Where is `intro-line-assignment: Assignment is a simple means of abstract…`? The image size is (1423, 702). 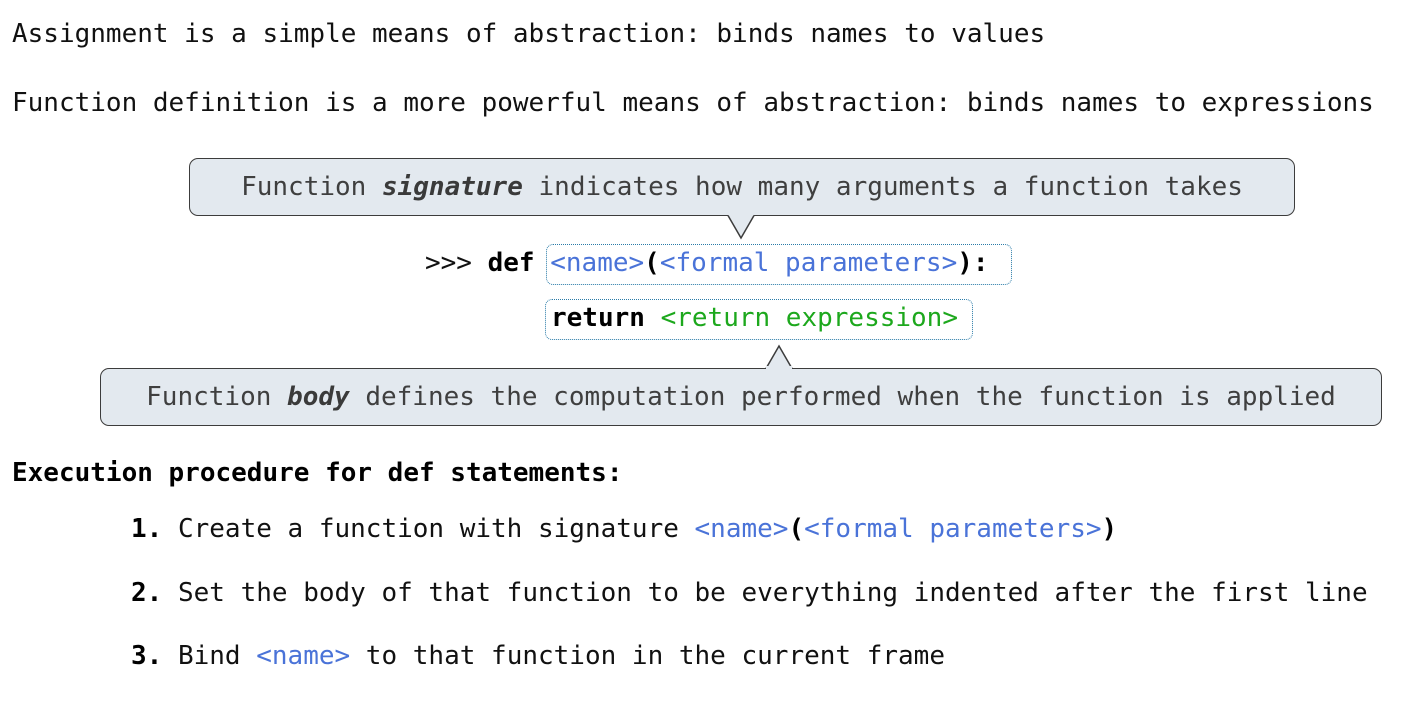
intro-line-assignment: Assignment is a simple means of abstract… is located at coordinates (529, 34).